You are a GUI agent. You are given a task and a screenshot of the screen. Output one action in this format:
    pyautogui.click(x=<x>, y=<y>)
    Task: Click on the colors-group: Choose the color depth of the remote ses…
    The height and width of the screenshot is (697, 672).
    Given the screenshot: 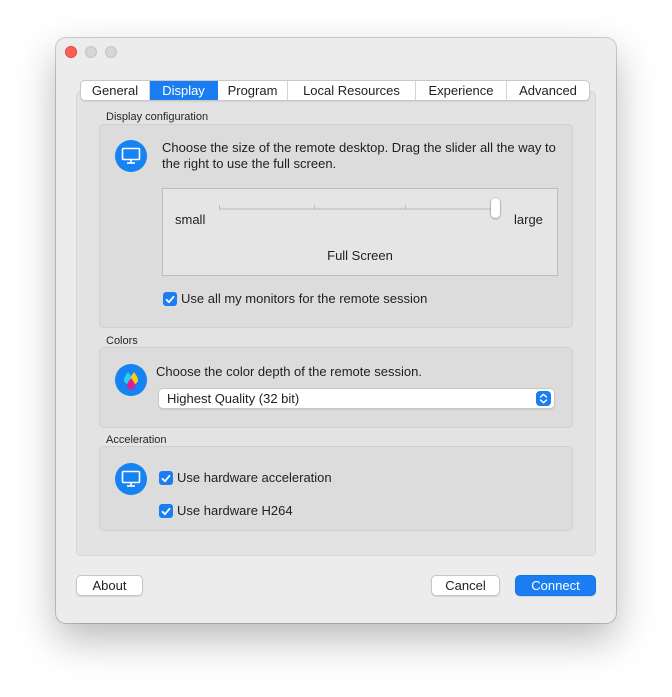 What is the action you would take?
    pyautogui.click(x=336, y=387)
    